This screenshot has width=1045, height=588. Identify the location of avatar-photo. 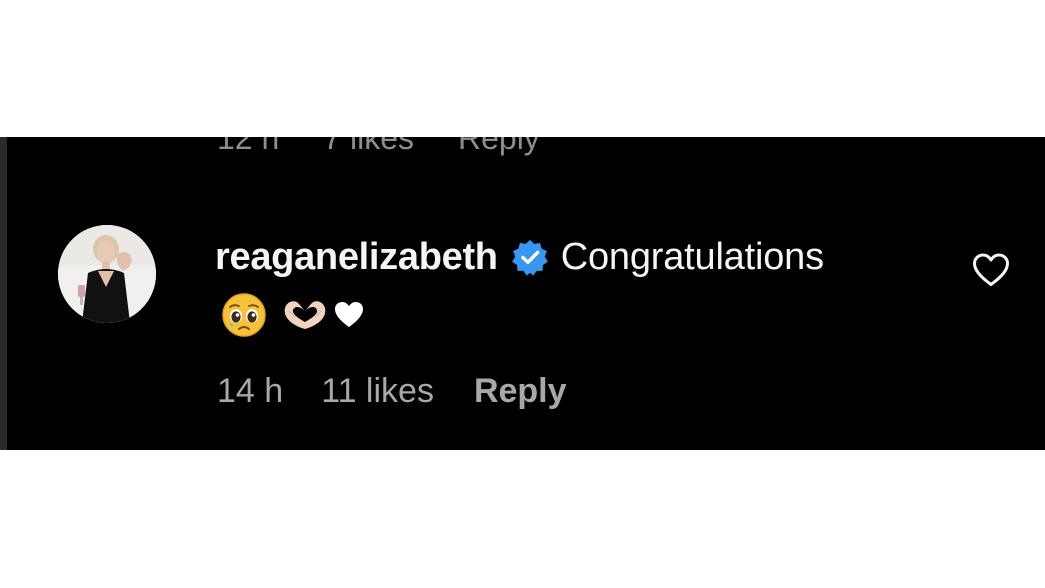
(107, 274).